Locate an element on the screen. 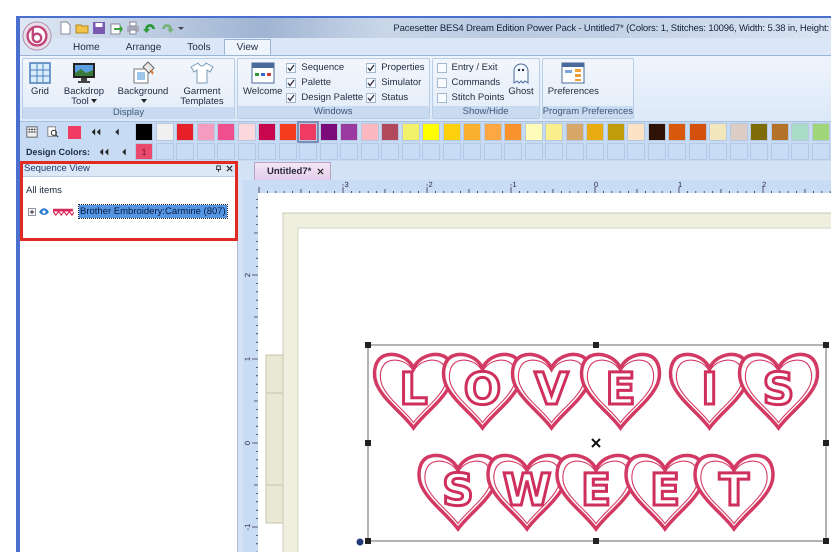 The height and width of the screenshot is (552, 831). checkbox-label: Entry / Exit is located at coordinates (475, 67).